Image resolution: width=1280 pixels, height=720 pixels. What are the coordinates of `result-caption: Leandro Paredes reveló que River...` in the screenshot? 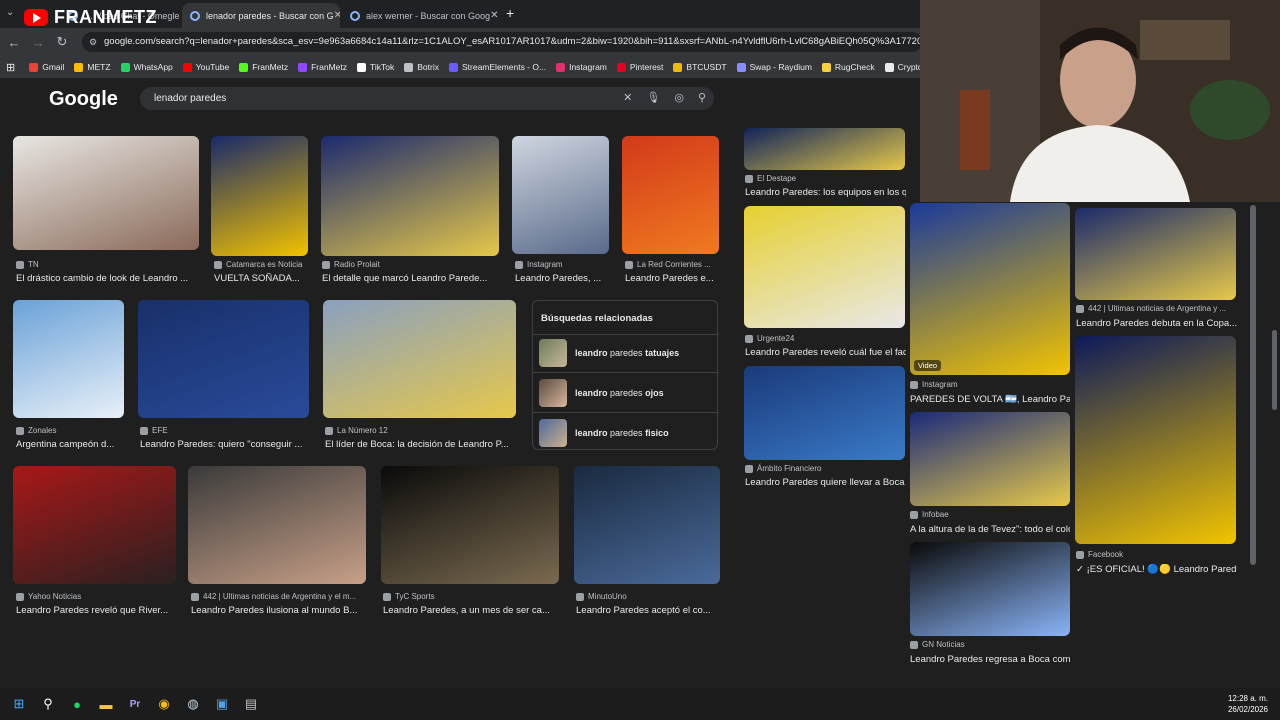 It's located at (92, 610).